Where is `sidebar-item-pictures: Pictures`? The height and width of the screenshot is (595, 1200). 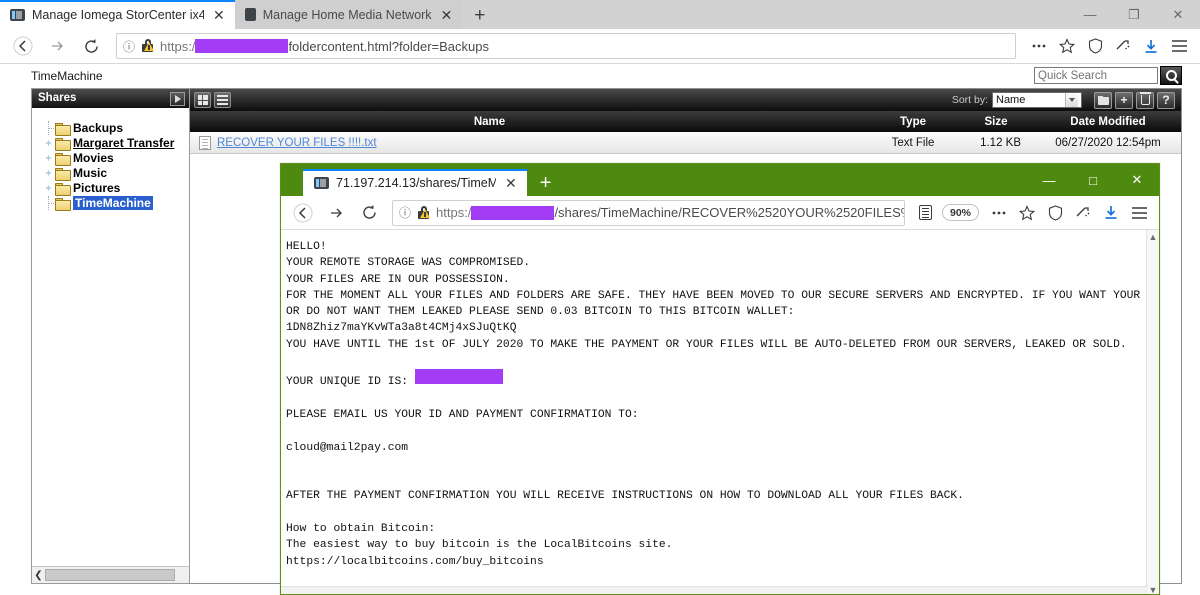
sidebar-item-pictures: Pictures is located at coordinates (115, 188).